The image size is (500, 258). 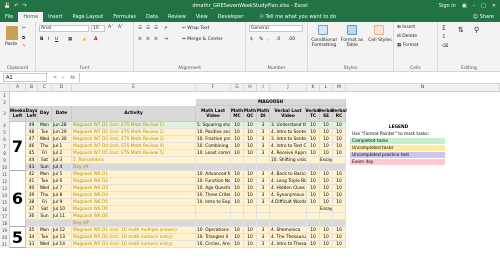 I want to click on day-cell: Fri, so click(x=45, y=202).